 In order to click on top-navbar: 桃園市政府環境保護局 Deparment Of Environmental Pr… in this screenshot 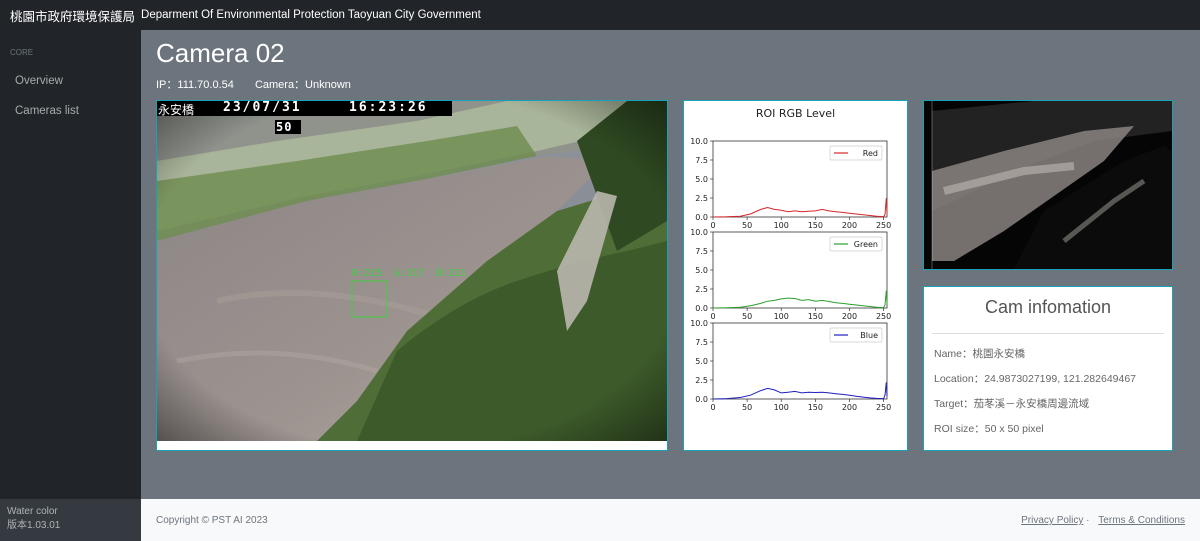, I will do `click(600, 15)`.